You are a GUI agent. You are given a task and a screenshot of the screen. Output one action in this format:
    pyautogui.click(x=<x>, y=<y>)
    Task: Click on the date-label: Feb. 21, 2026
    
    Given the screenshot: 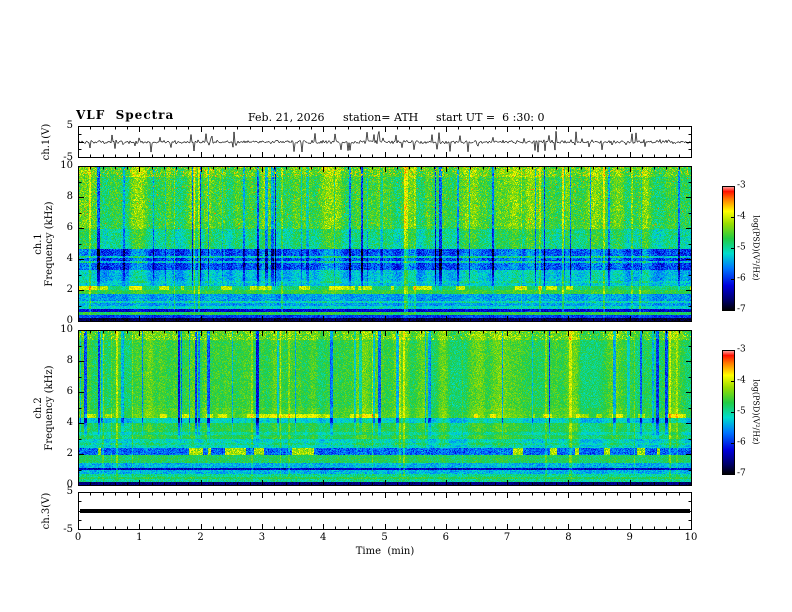 What is the action you would take?
    pyautogui.click(x=286, y=117)
    